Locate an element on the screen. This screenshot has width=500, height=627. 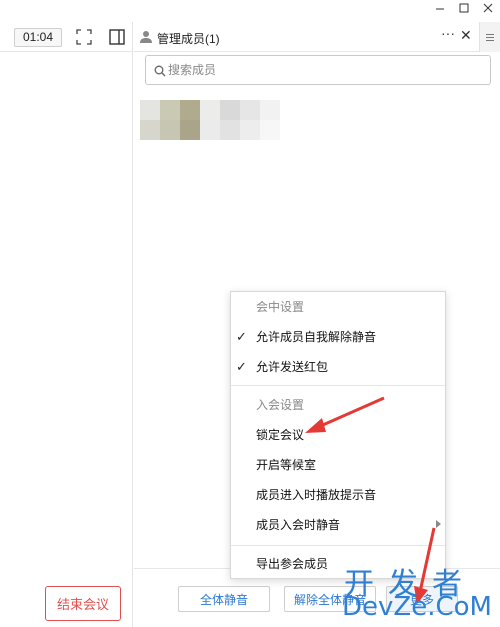
menu-item-label: 允许成员自我解除静音 is located at coordinates (316, 337).